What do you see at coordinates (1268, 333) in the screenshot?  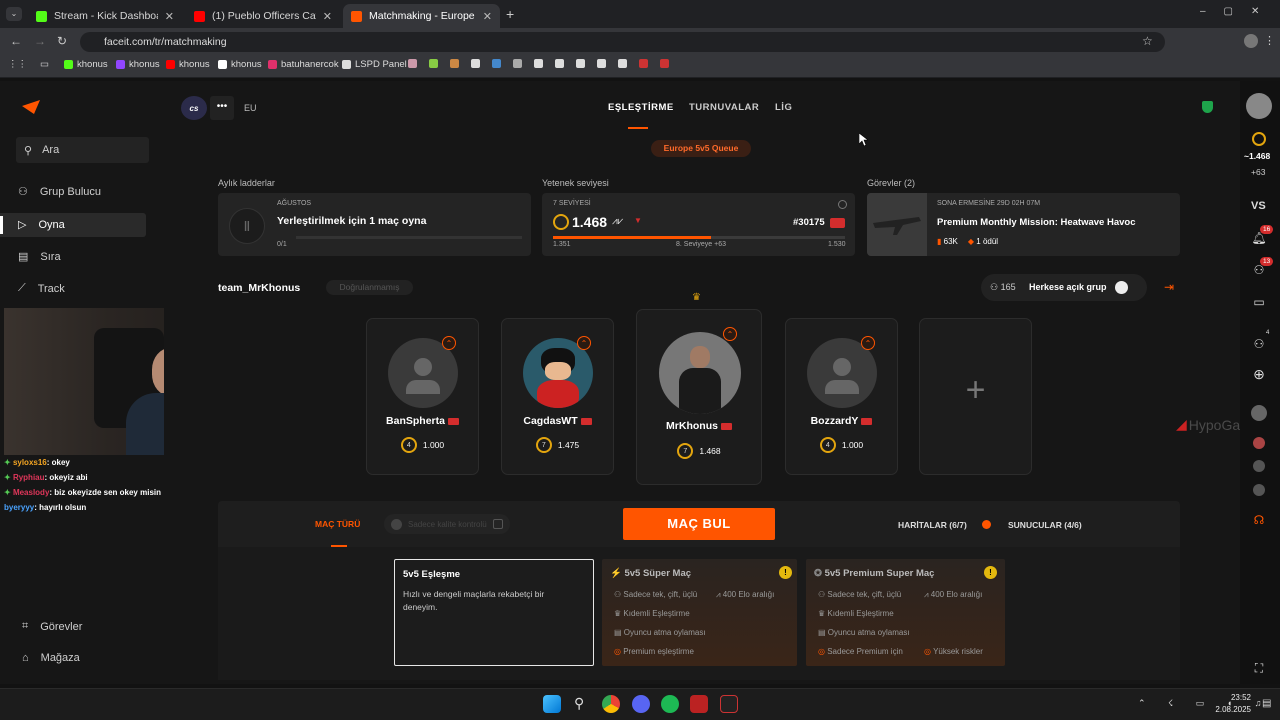 I see `party-badge: 4` at bounding box center [1268, 333].